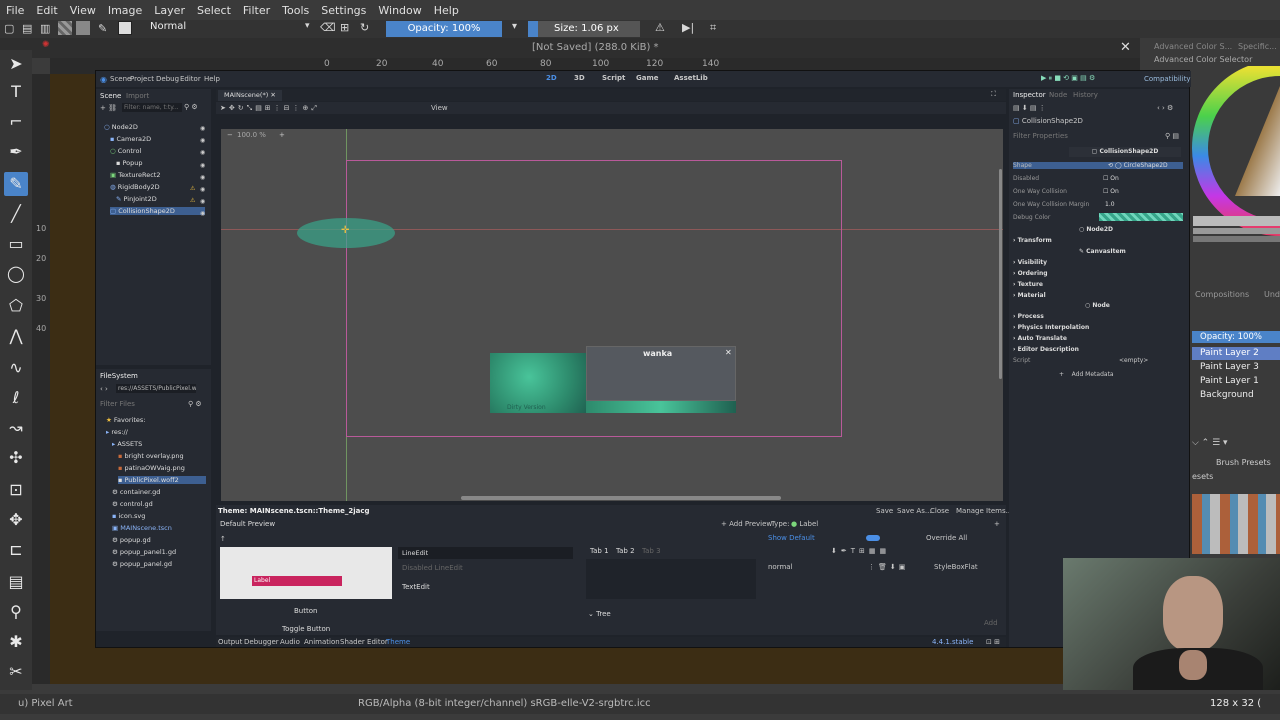 The image size is (1280, 720). Describe the element at coordinates (1085, 95) in the screenshot. I see `history-tab: History` at that location.